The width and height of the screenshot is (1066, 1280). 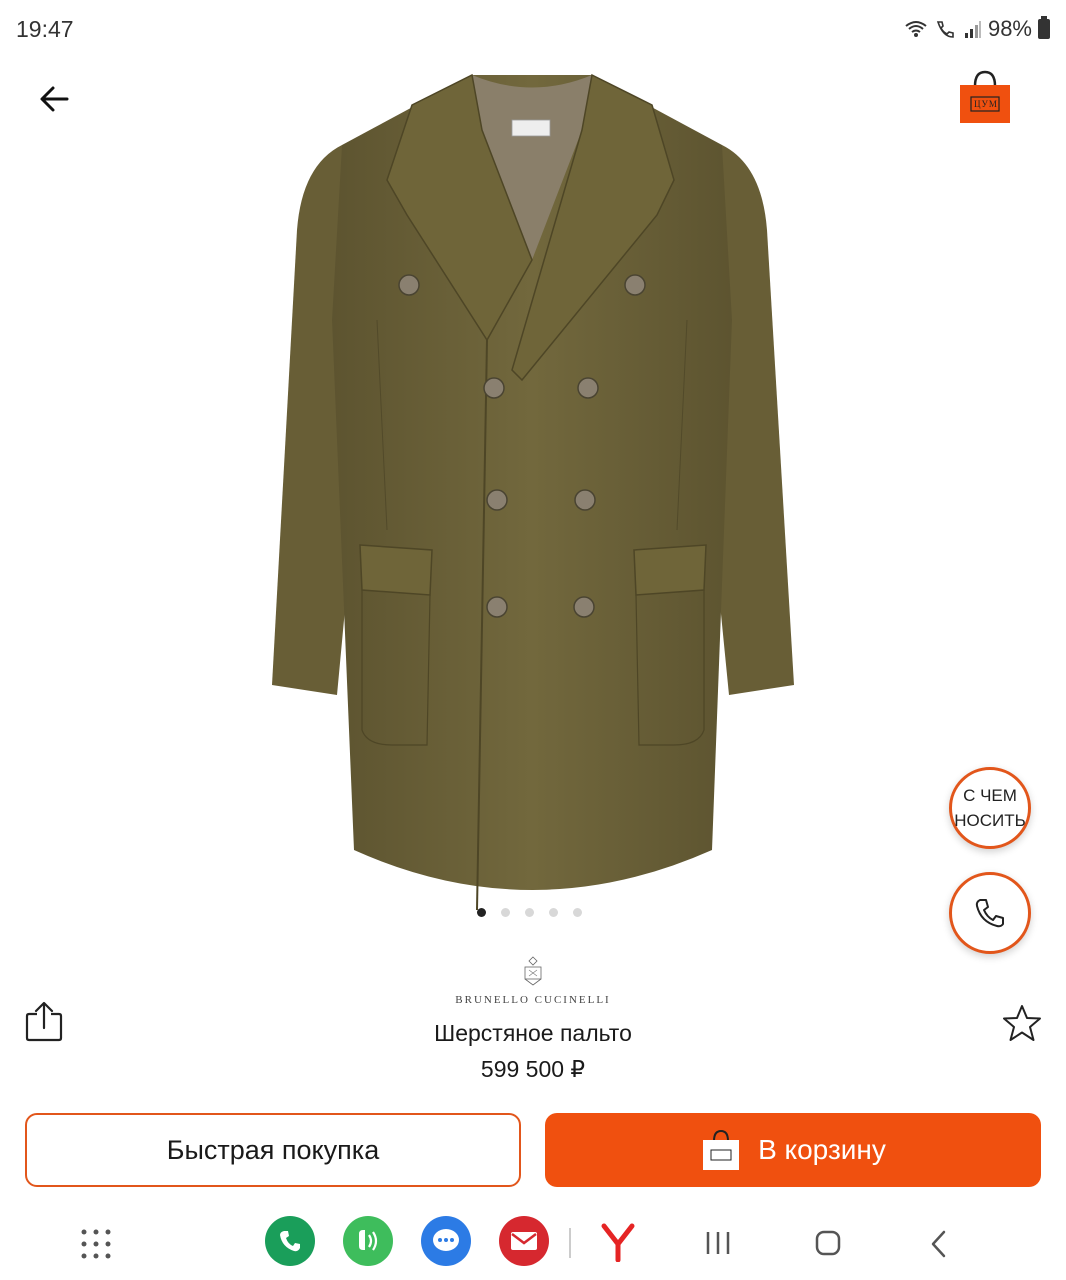 What do you see at coordinates (718, 1245) in the screenshot?
I see `recents-icon` at bounding box center [718, 1245].